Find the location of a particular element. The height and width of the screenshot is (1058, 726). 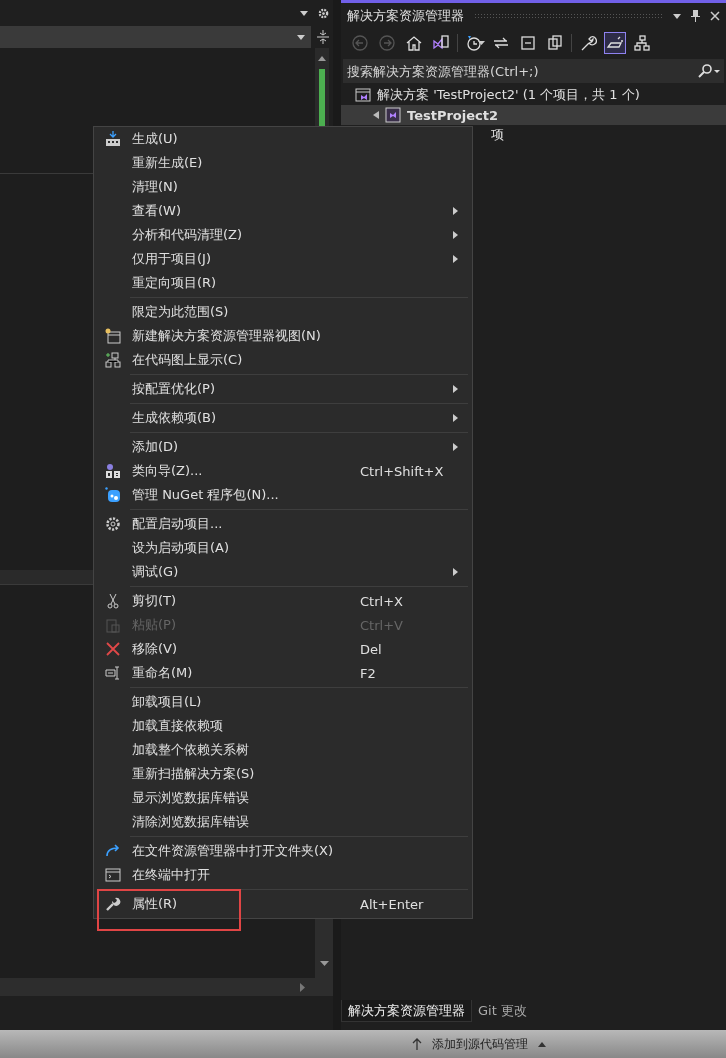

new-window-icon is located at coordinates (113, 336).